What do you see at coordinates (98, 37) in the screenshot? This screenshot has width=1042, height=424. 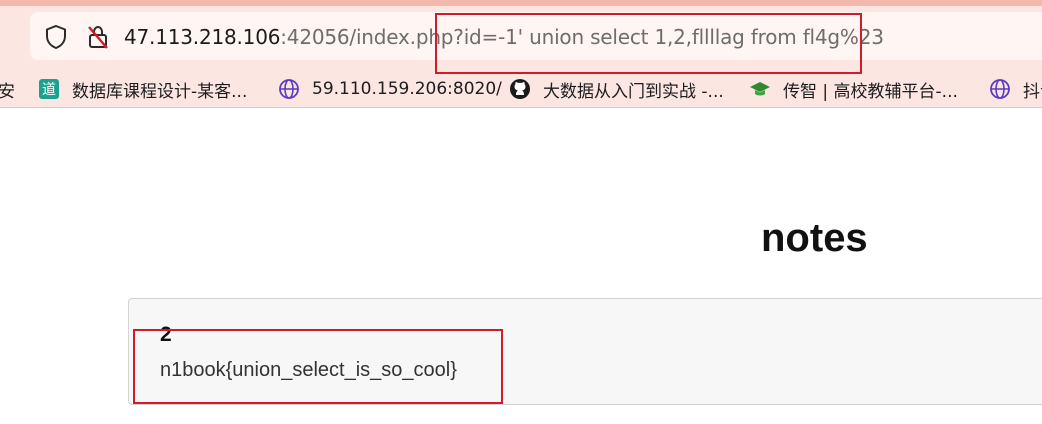 I see `insecure-lock-icon` at bounding box center [98, 37].